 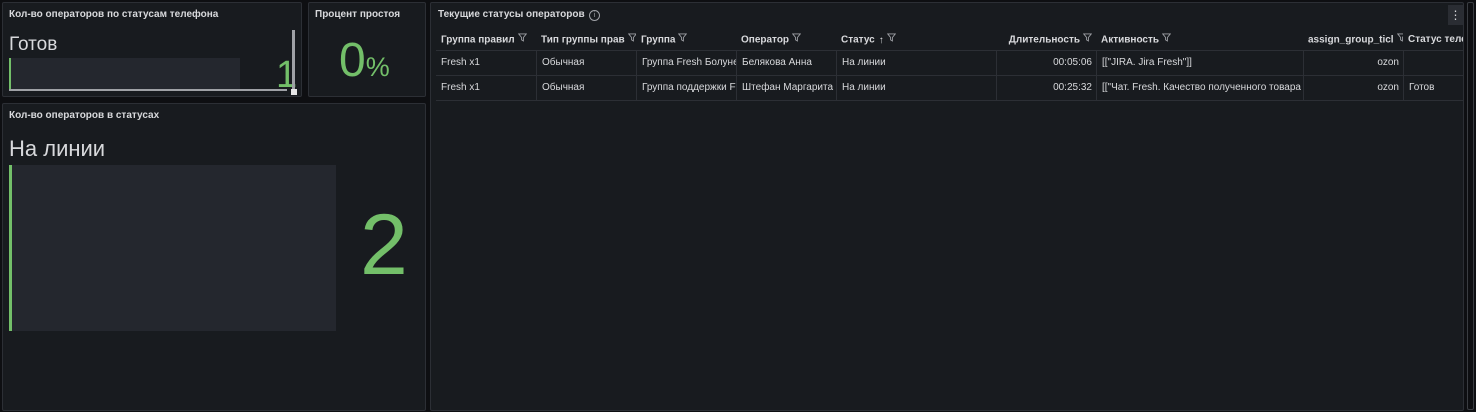 I want to click on column-header: Оператор, so click(x=786, y=40).